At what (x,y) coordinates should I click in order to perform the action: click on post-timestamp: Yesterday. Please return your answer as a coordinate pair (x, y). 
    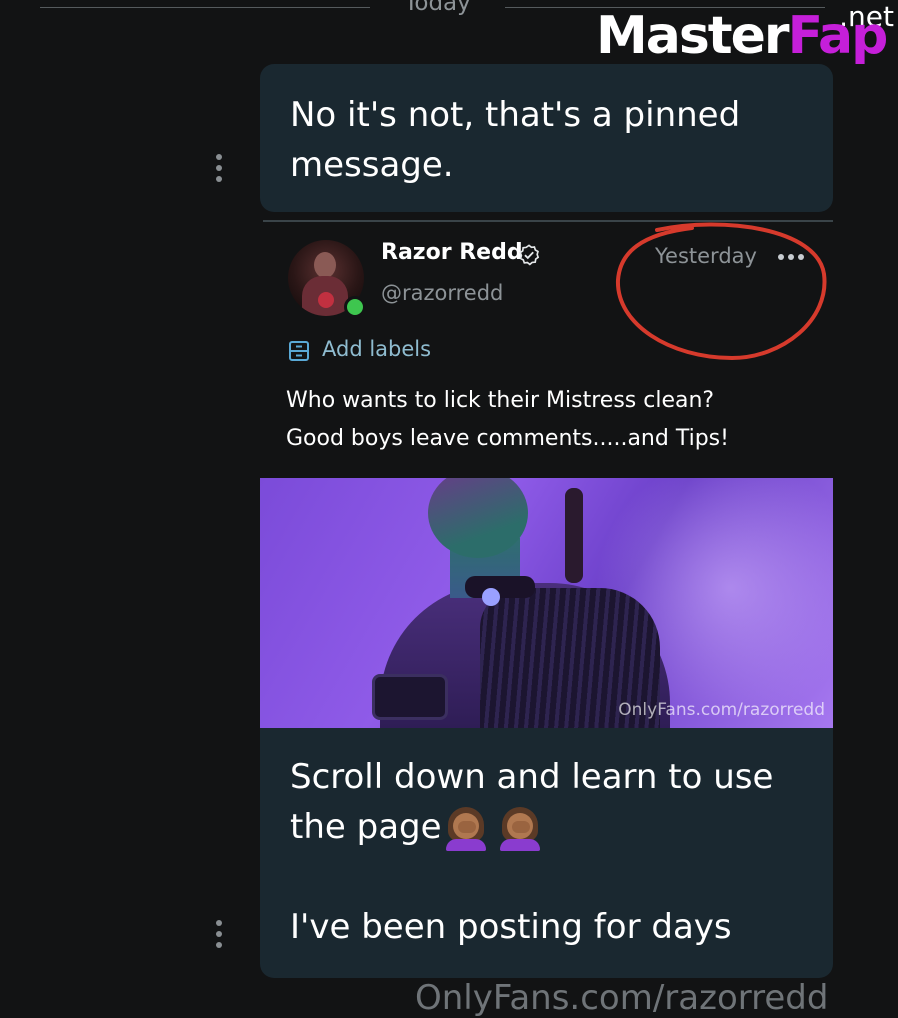
    Looking at the image, I should click on (706, 256).